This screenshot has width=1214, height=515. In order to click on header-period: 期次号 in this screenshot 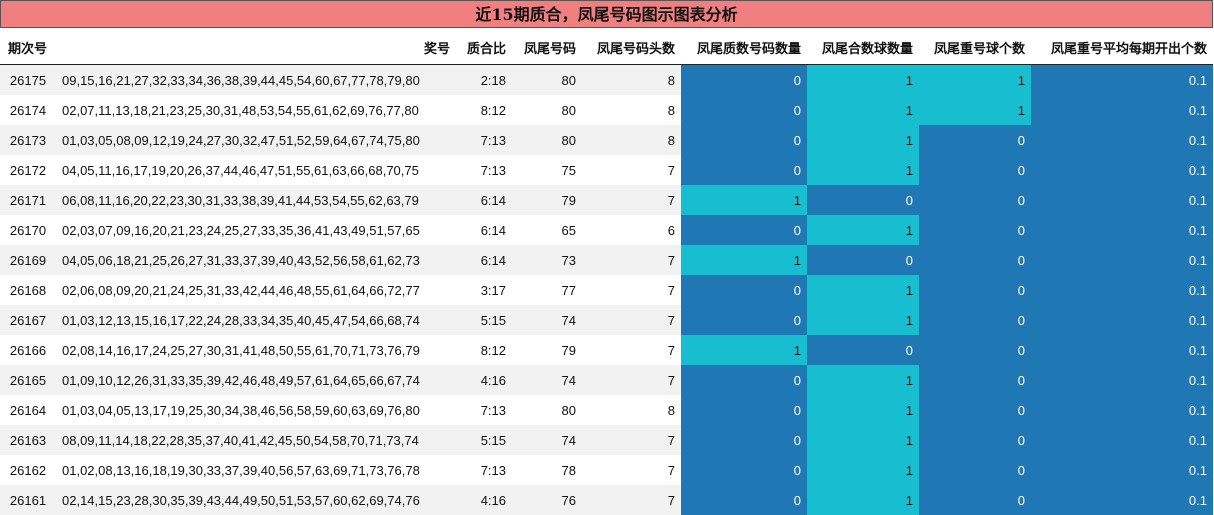, I will do `click(28, 47)`.